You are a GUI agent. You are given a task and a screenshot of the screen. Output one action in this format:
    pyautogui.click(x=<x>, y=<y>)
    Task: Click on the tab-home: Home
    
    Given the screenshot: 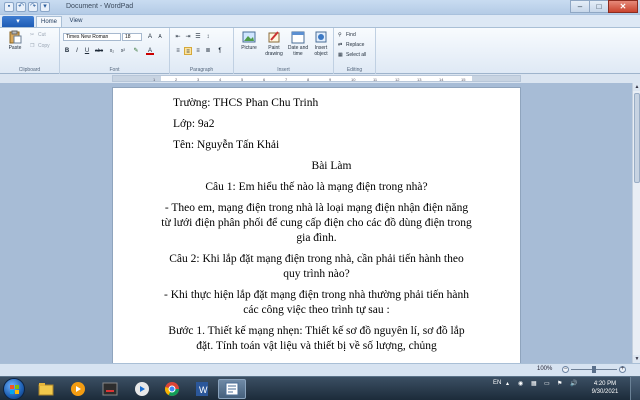 What is the action you would take?
    pyautogui.click(x=49, y=21)
    